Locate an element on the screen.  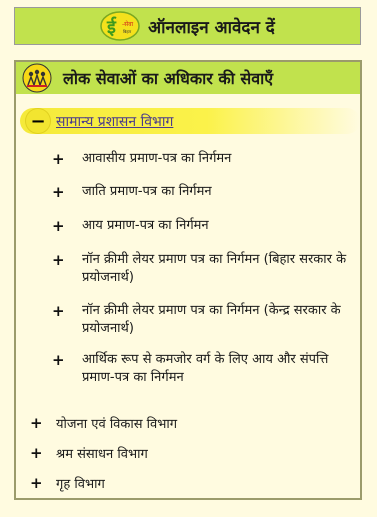
service-item: + आय प्रमाण-पत्र का निर्गमन is located at coordinates (202, 226).